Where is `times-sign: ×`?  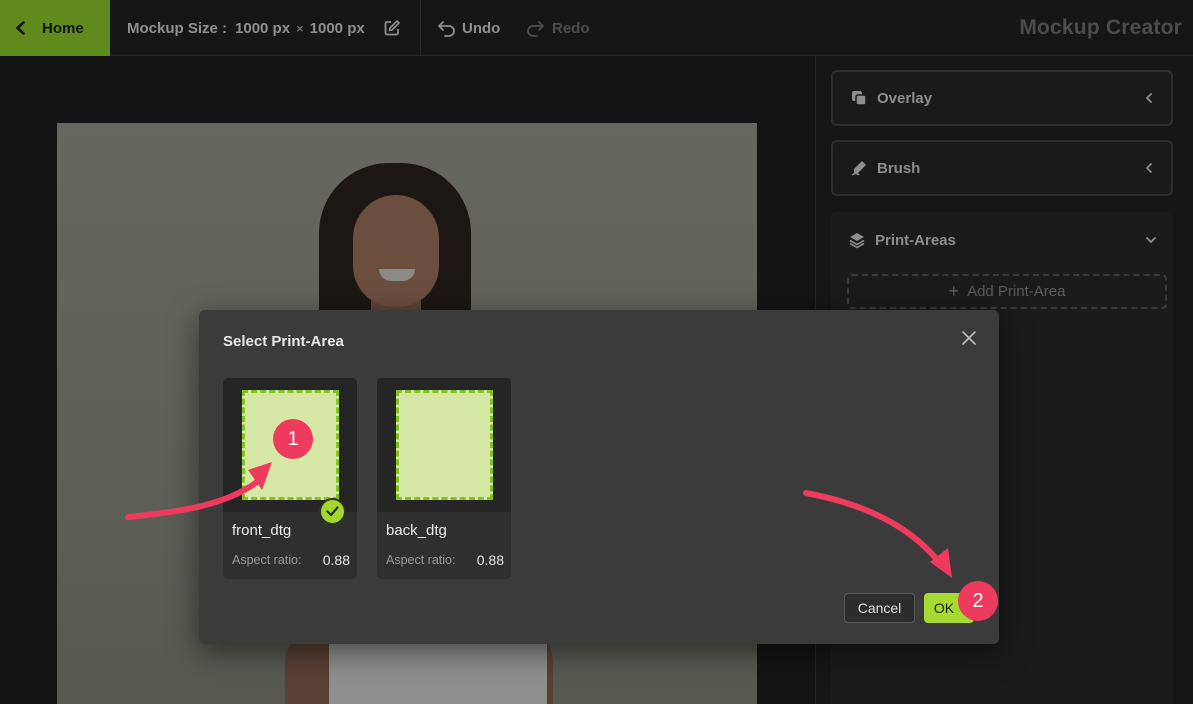
times-sign: × is located at coordinates (300, 28).